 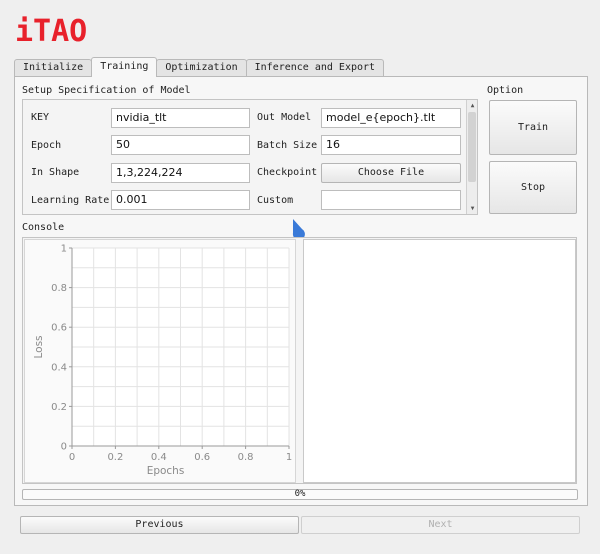 I want to click on out-model-label: Out Model, so click(x=284, y=117).